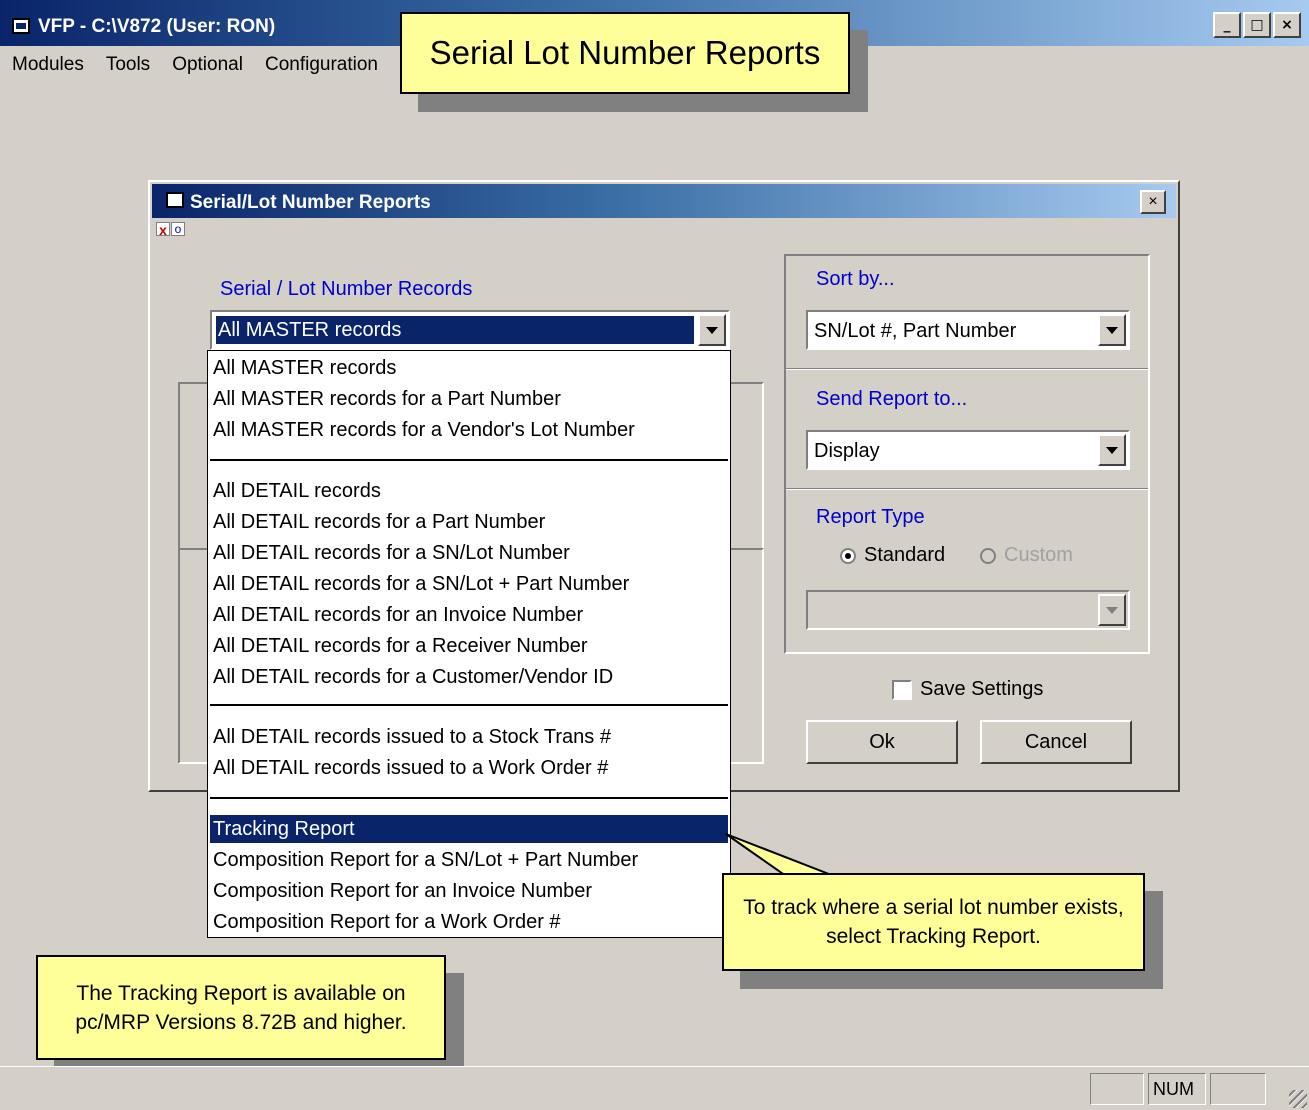 Image resolution: width=1309 pixels, height=1110 pixels. What do you see at coordinates (178, 229) in the screenshot?
I see `circle-icon: o` at bounding box center [178, 229].